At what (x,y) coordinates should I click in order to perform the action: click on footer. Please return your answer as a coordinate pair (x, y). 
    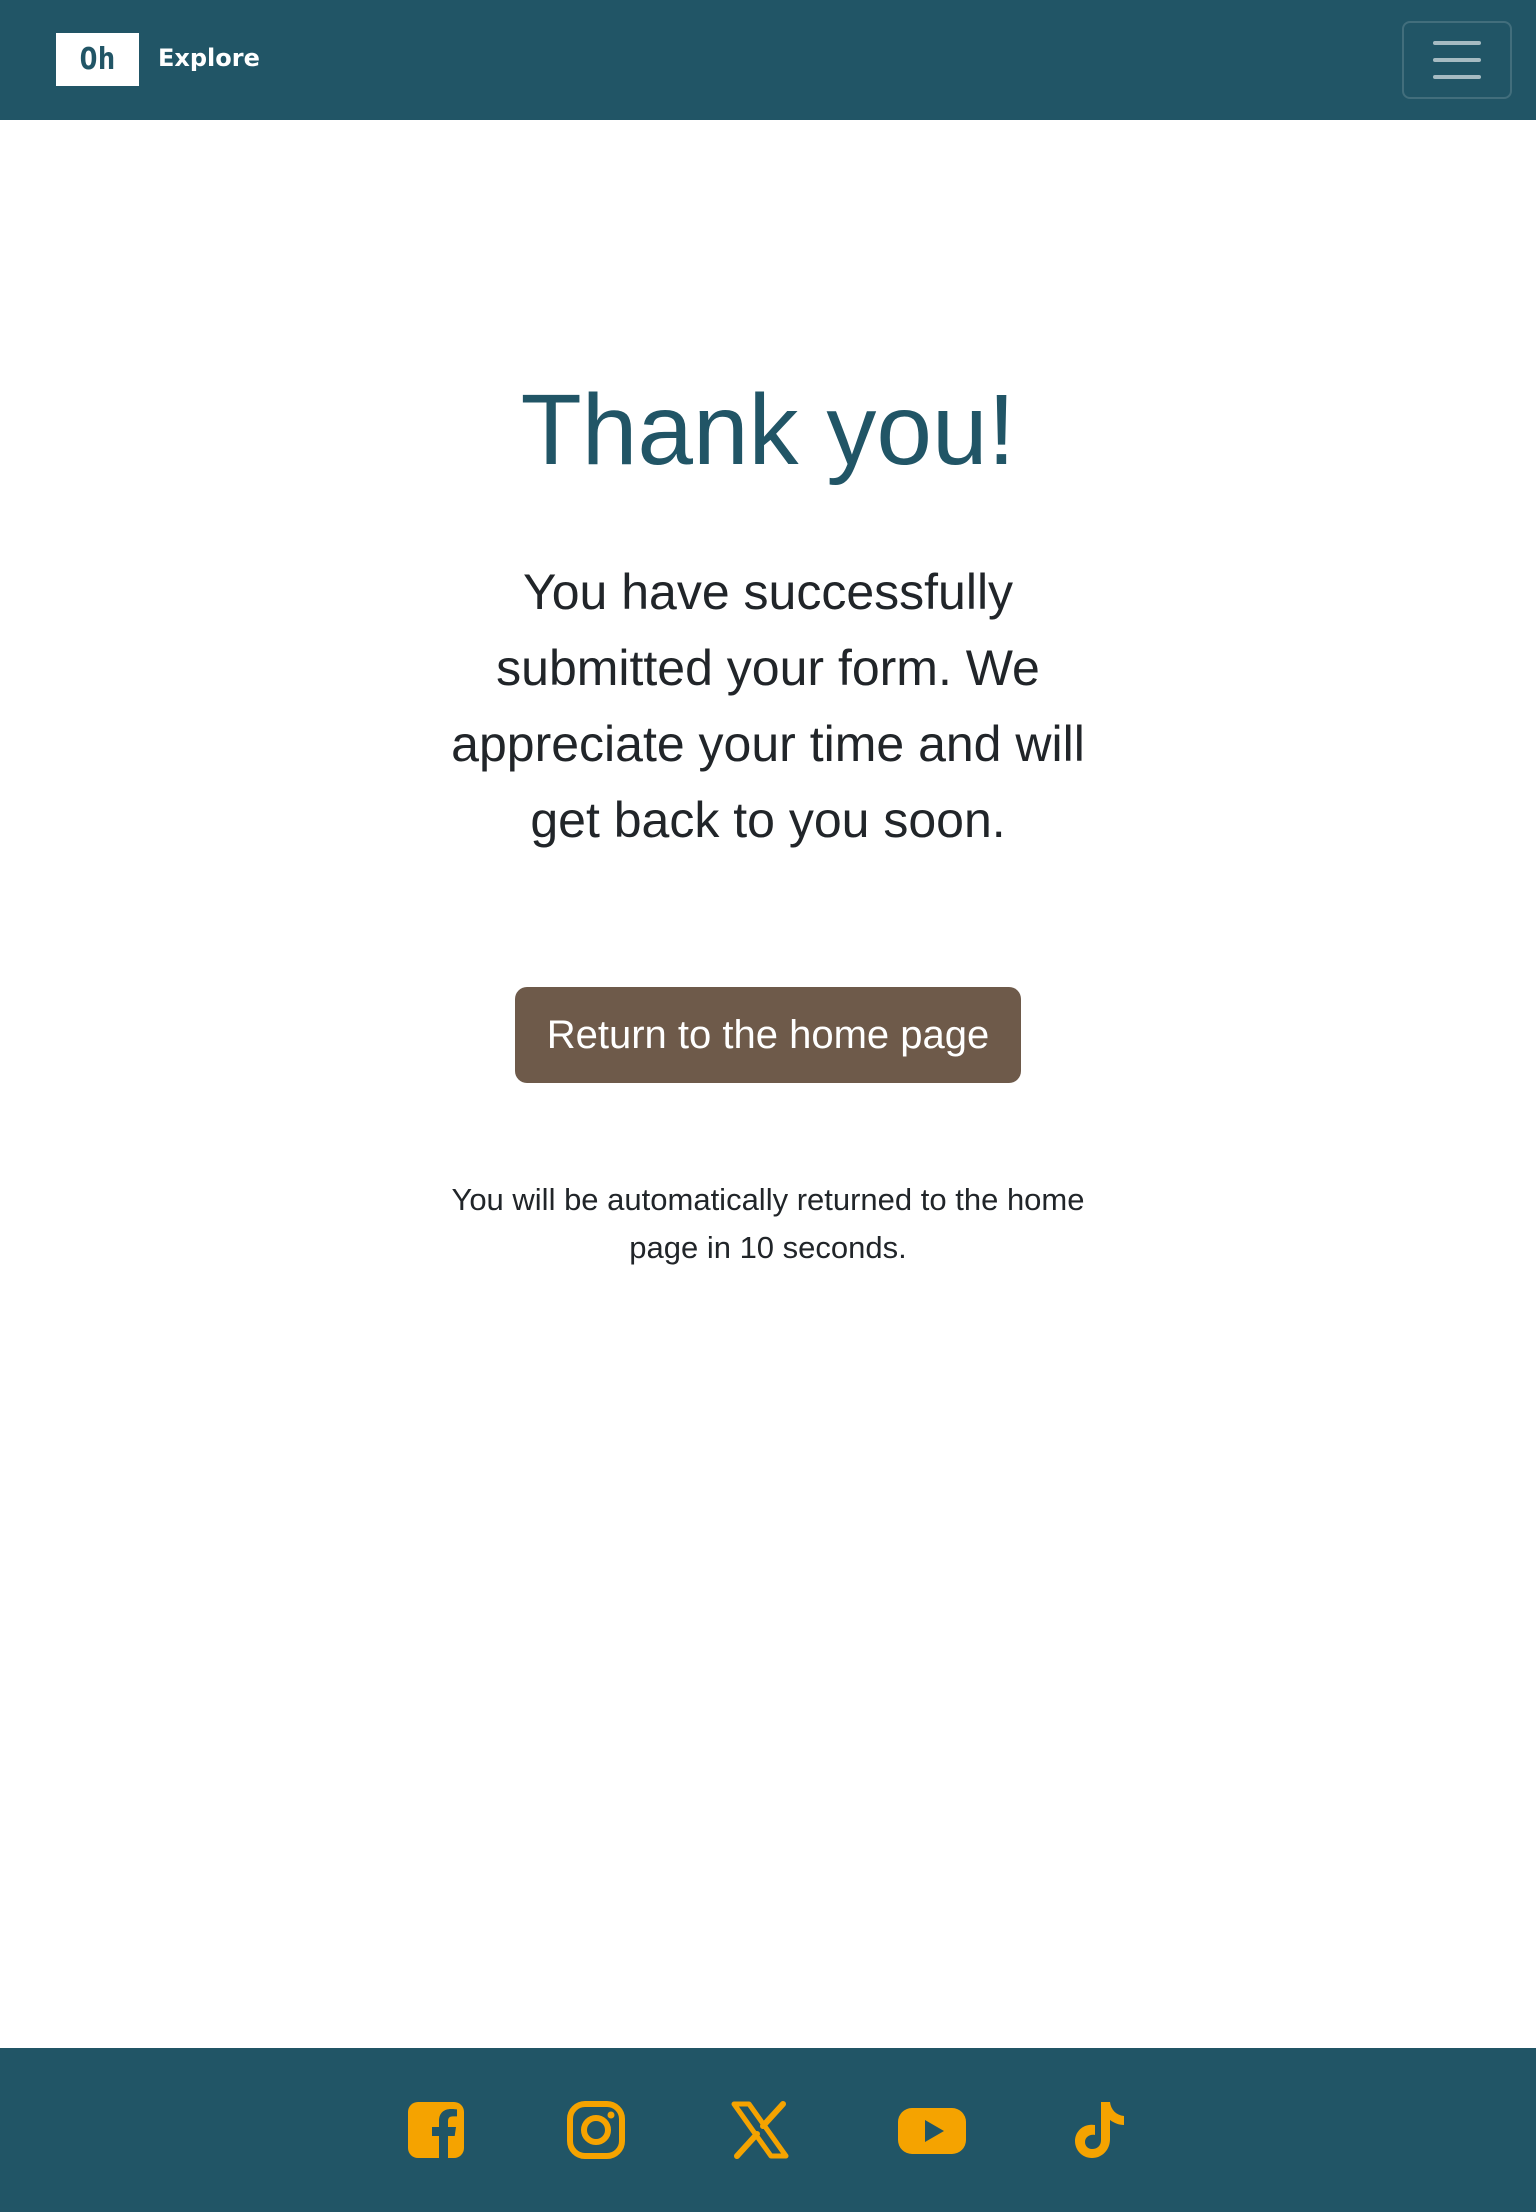
    Looking at the image, I should click on (768, 2130).